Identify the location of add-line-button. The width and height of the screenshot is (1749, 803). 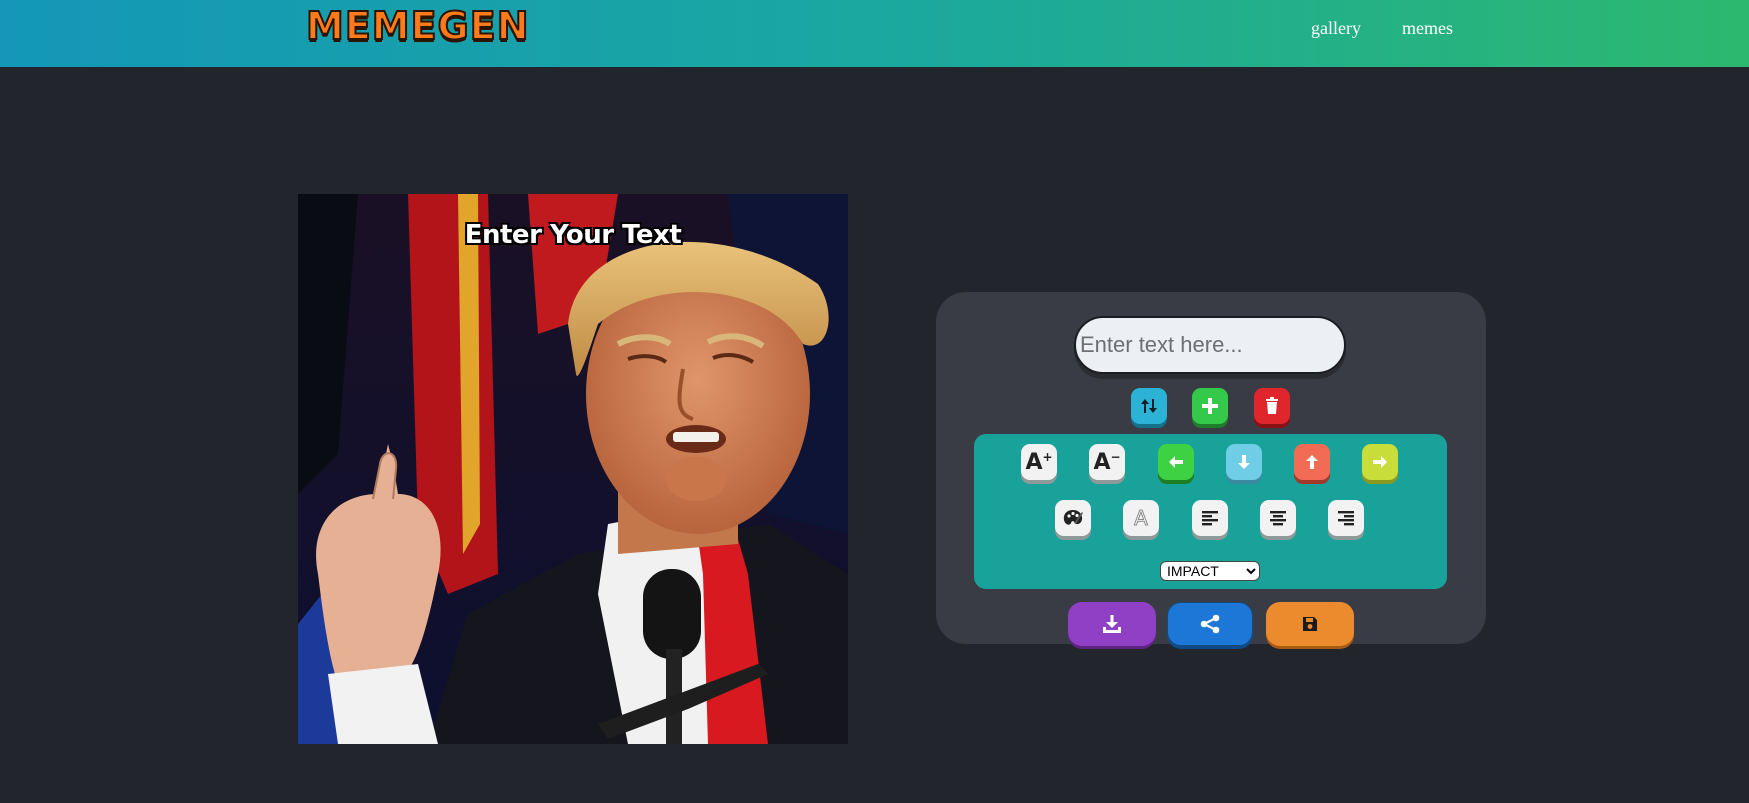
(1210, 406).